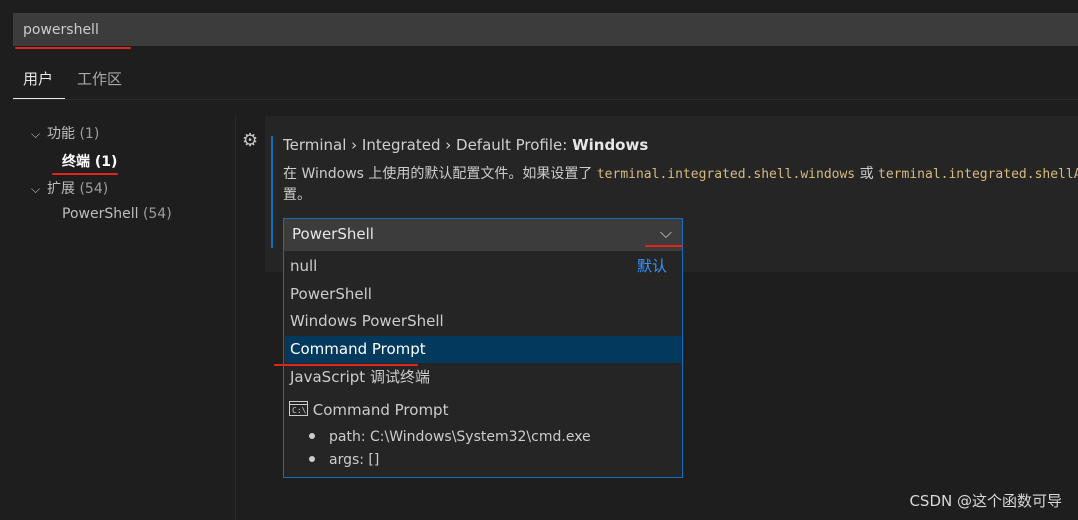 The image size is (1078, 520). I want to click on tab-workspace: 工作区, so click(99, 83).